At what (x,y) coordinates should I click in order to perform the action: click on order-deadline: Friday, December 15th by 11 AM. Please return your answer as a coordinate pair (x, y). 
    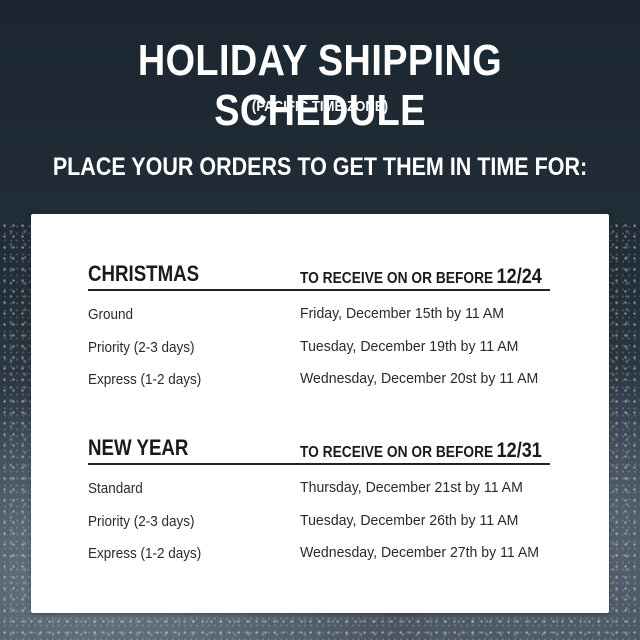
    Looking at the image, I should click on (402, 313).